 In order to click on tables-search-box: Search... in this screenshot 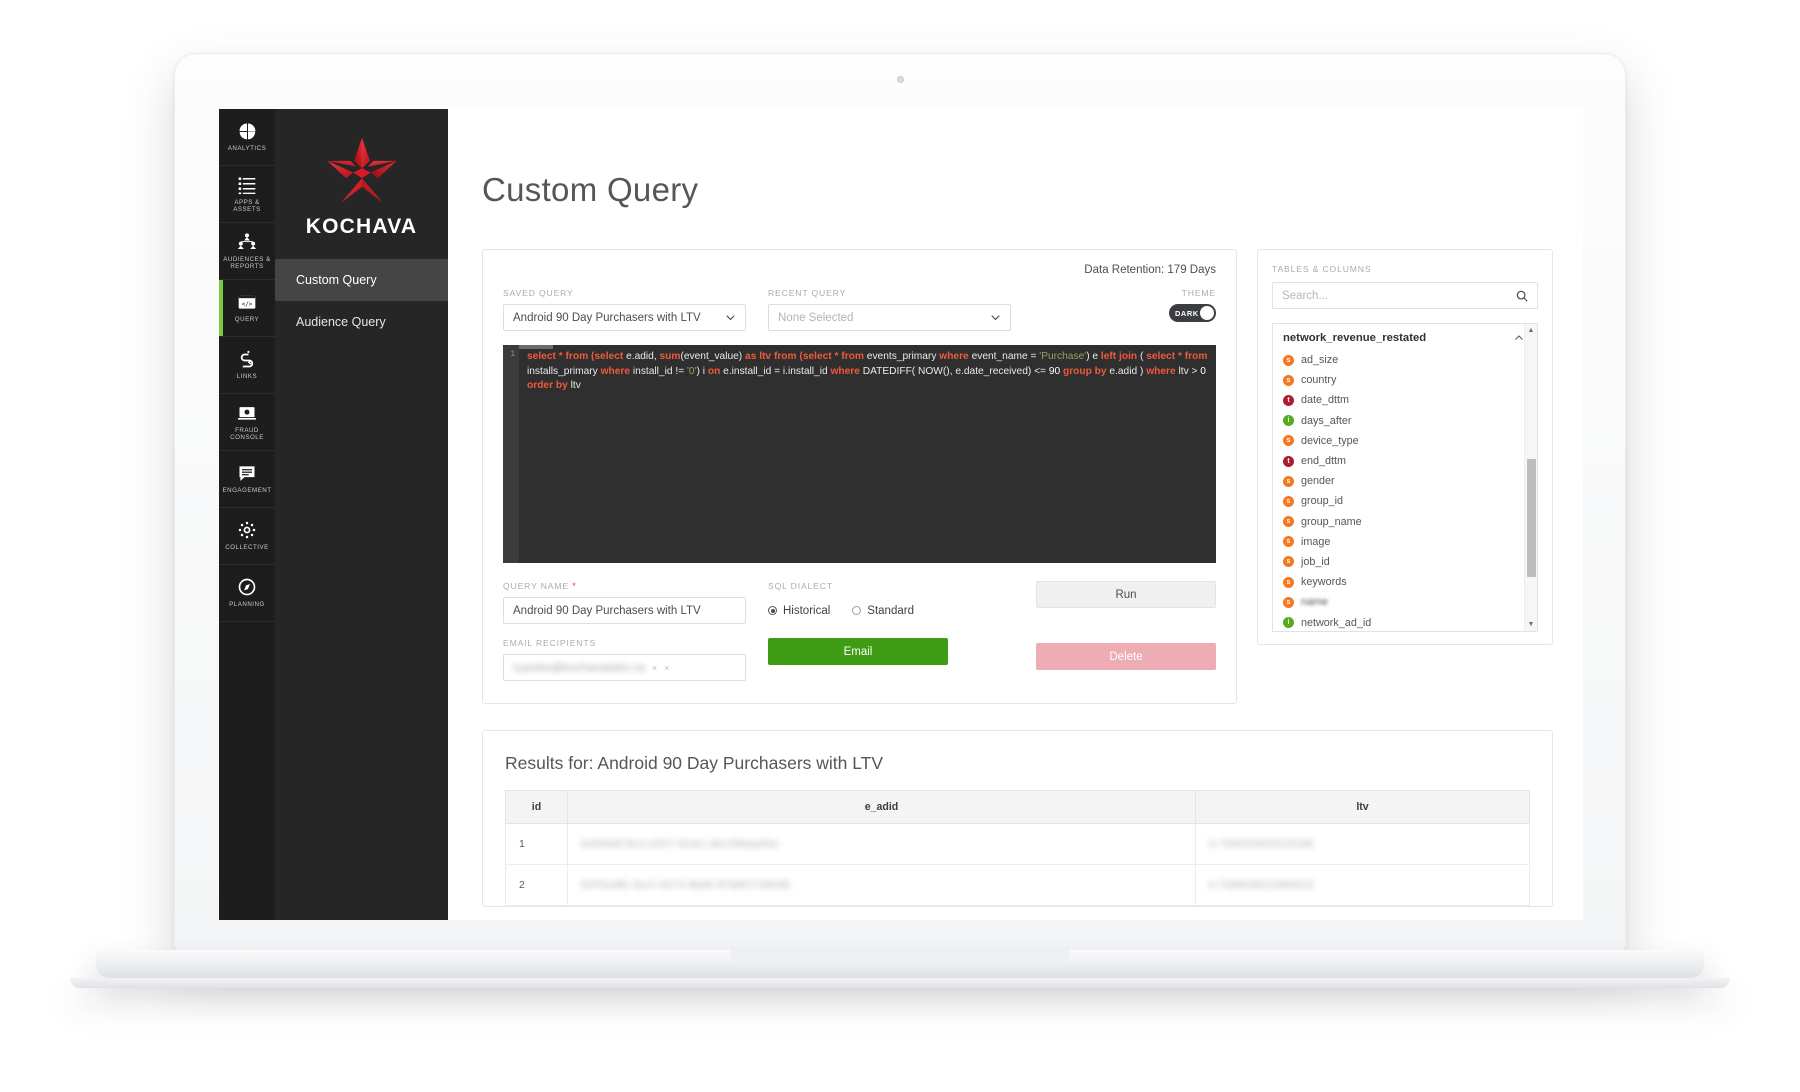, I will do `click(1405, 295)`.